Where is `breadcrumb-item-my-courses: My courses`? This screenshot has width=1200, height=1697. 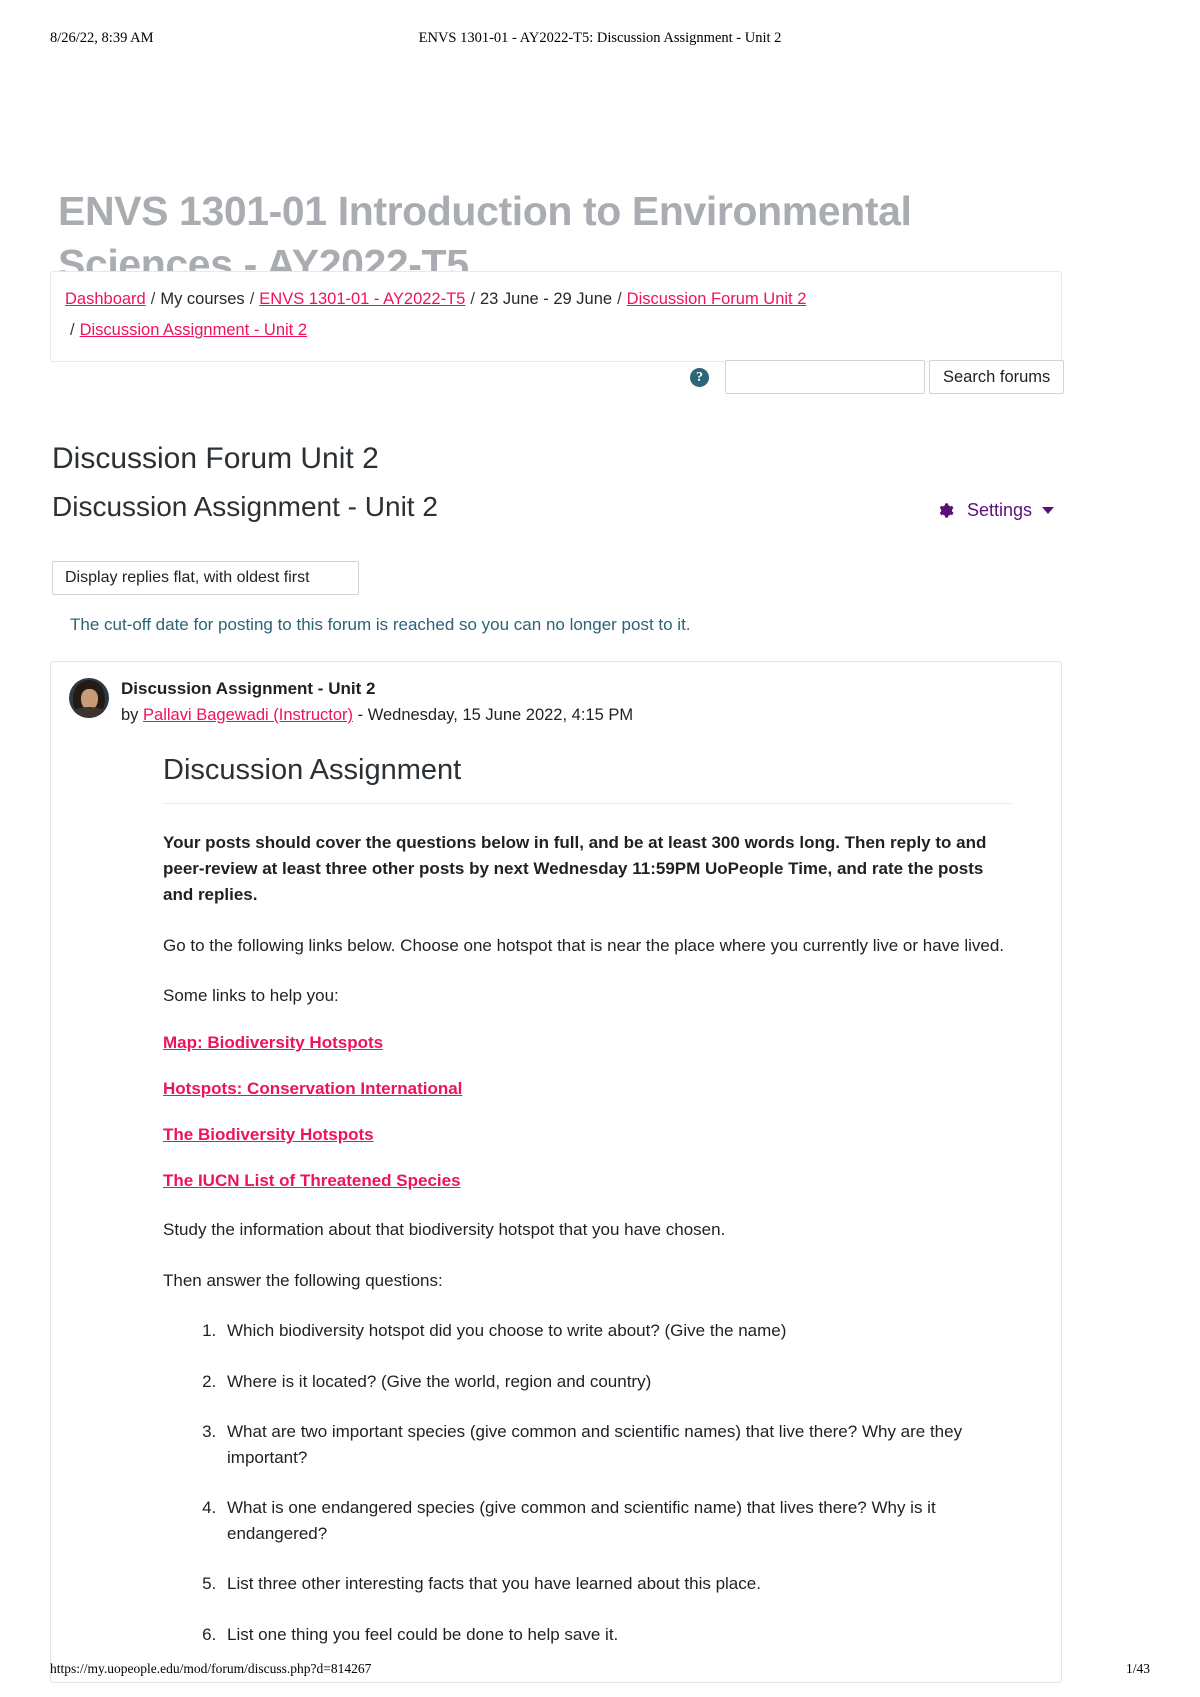
breadcrumb-item-my-courses: My courses is located at coordinates (202, 299).